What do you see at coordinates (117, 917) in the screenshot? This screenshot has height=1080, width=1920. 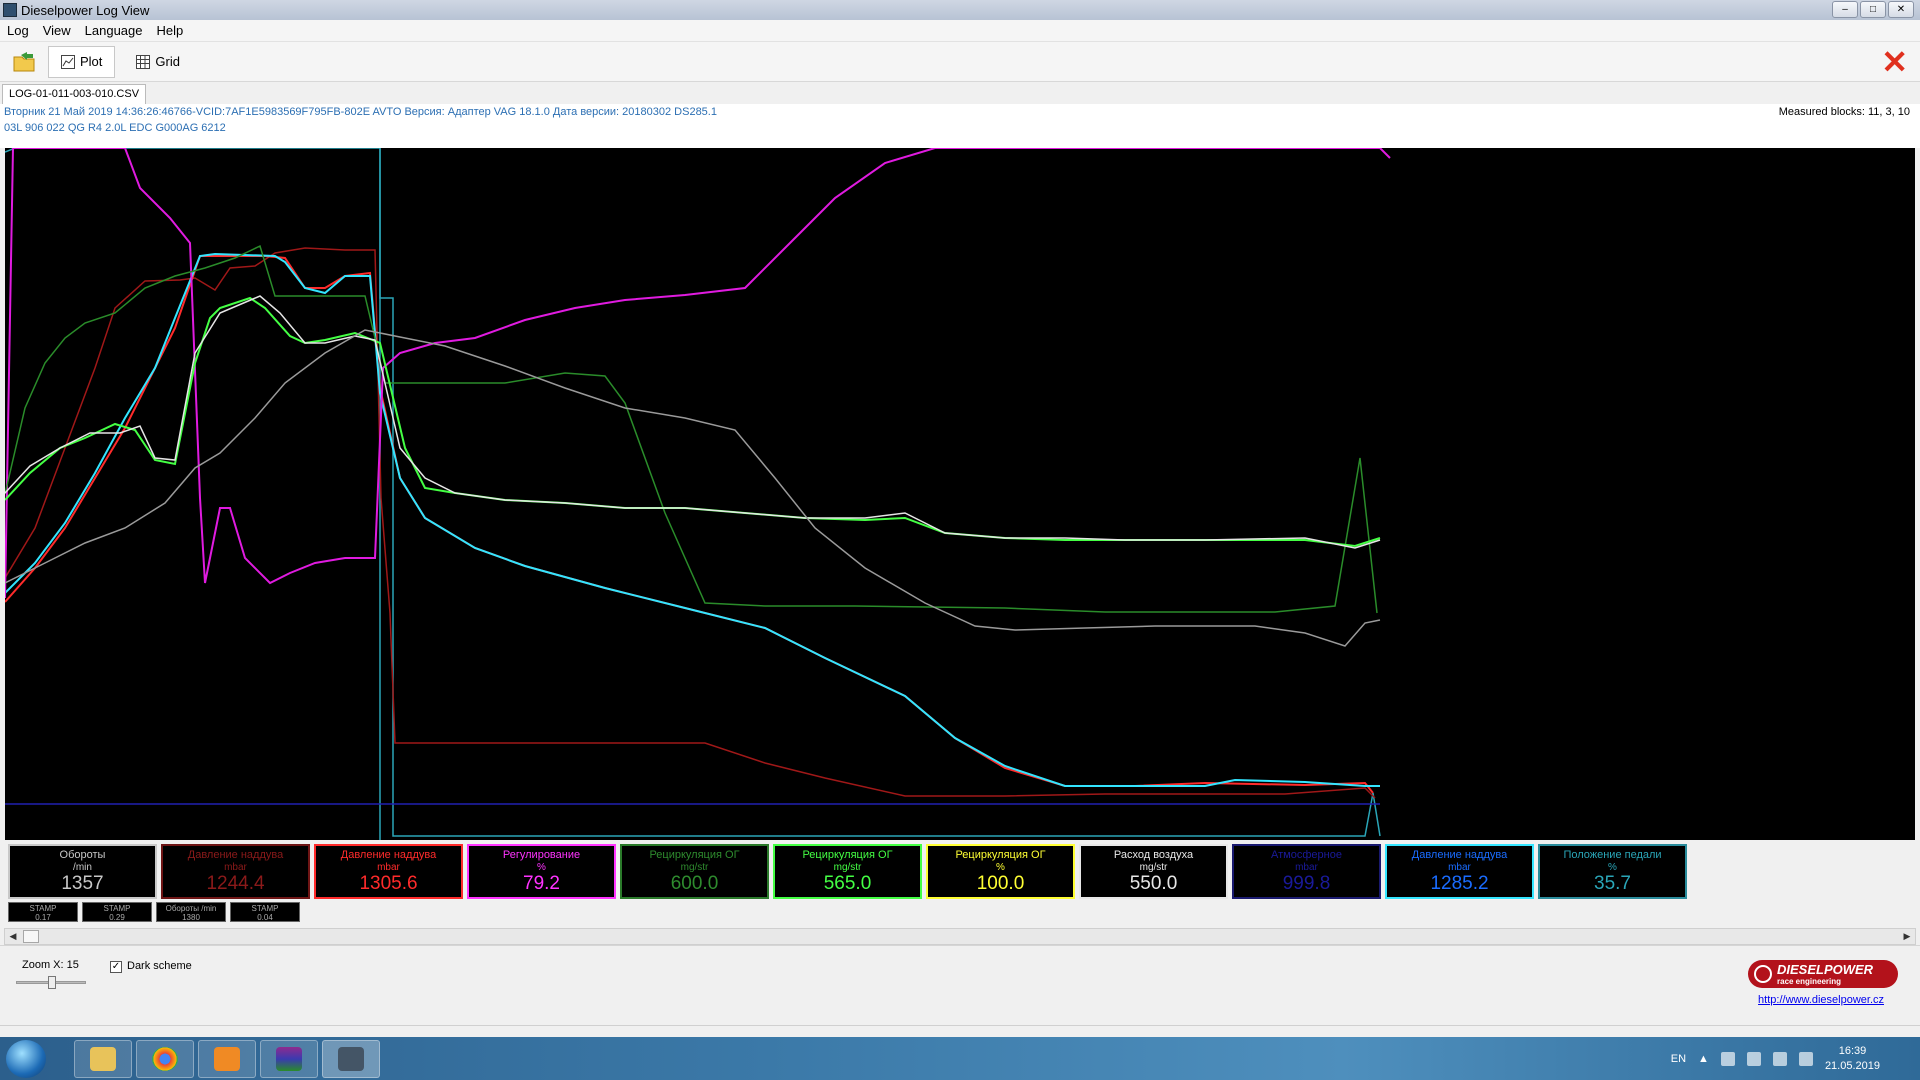 I see `stamp-value: 0.29` at bounding box center [117, 917].